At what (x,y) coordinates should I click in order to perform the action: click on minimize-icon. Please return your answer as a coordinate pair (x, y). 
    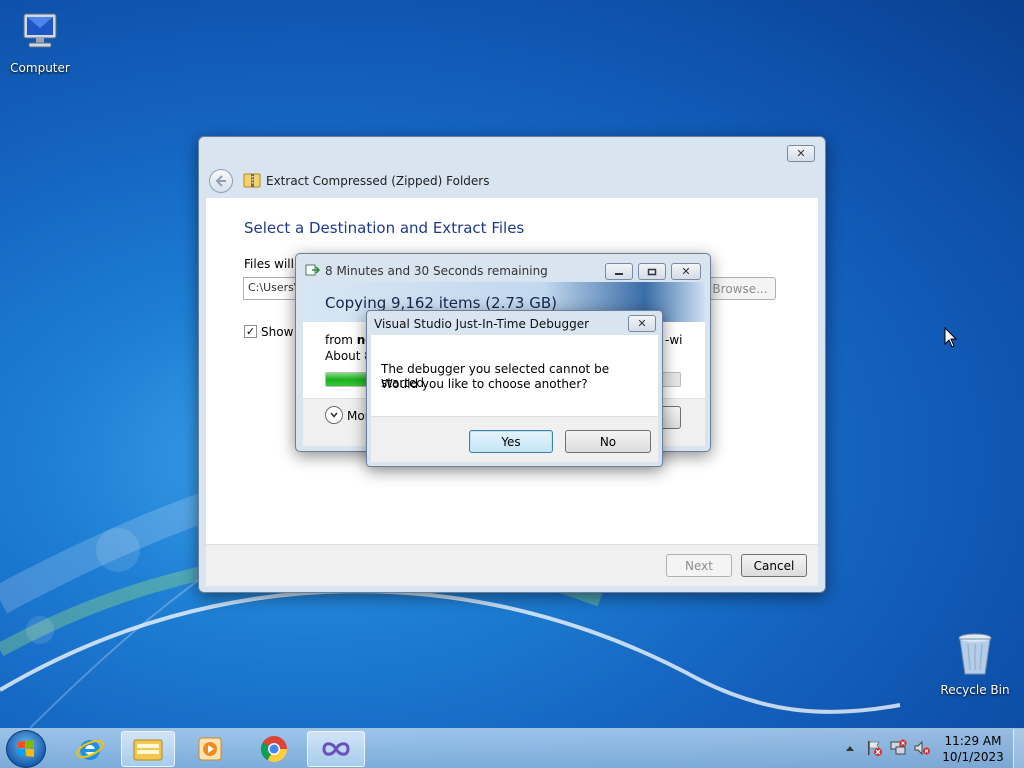
    Looking at the image, I should click on (619, 273).